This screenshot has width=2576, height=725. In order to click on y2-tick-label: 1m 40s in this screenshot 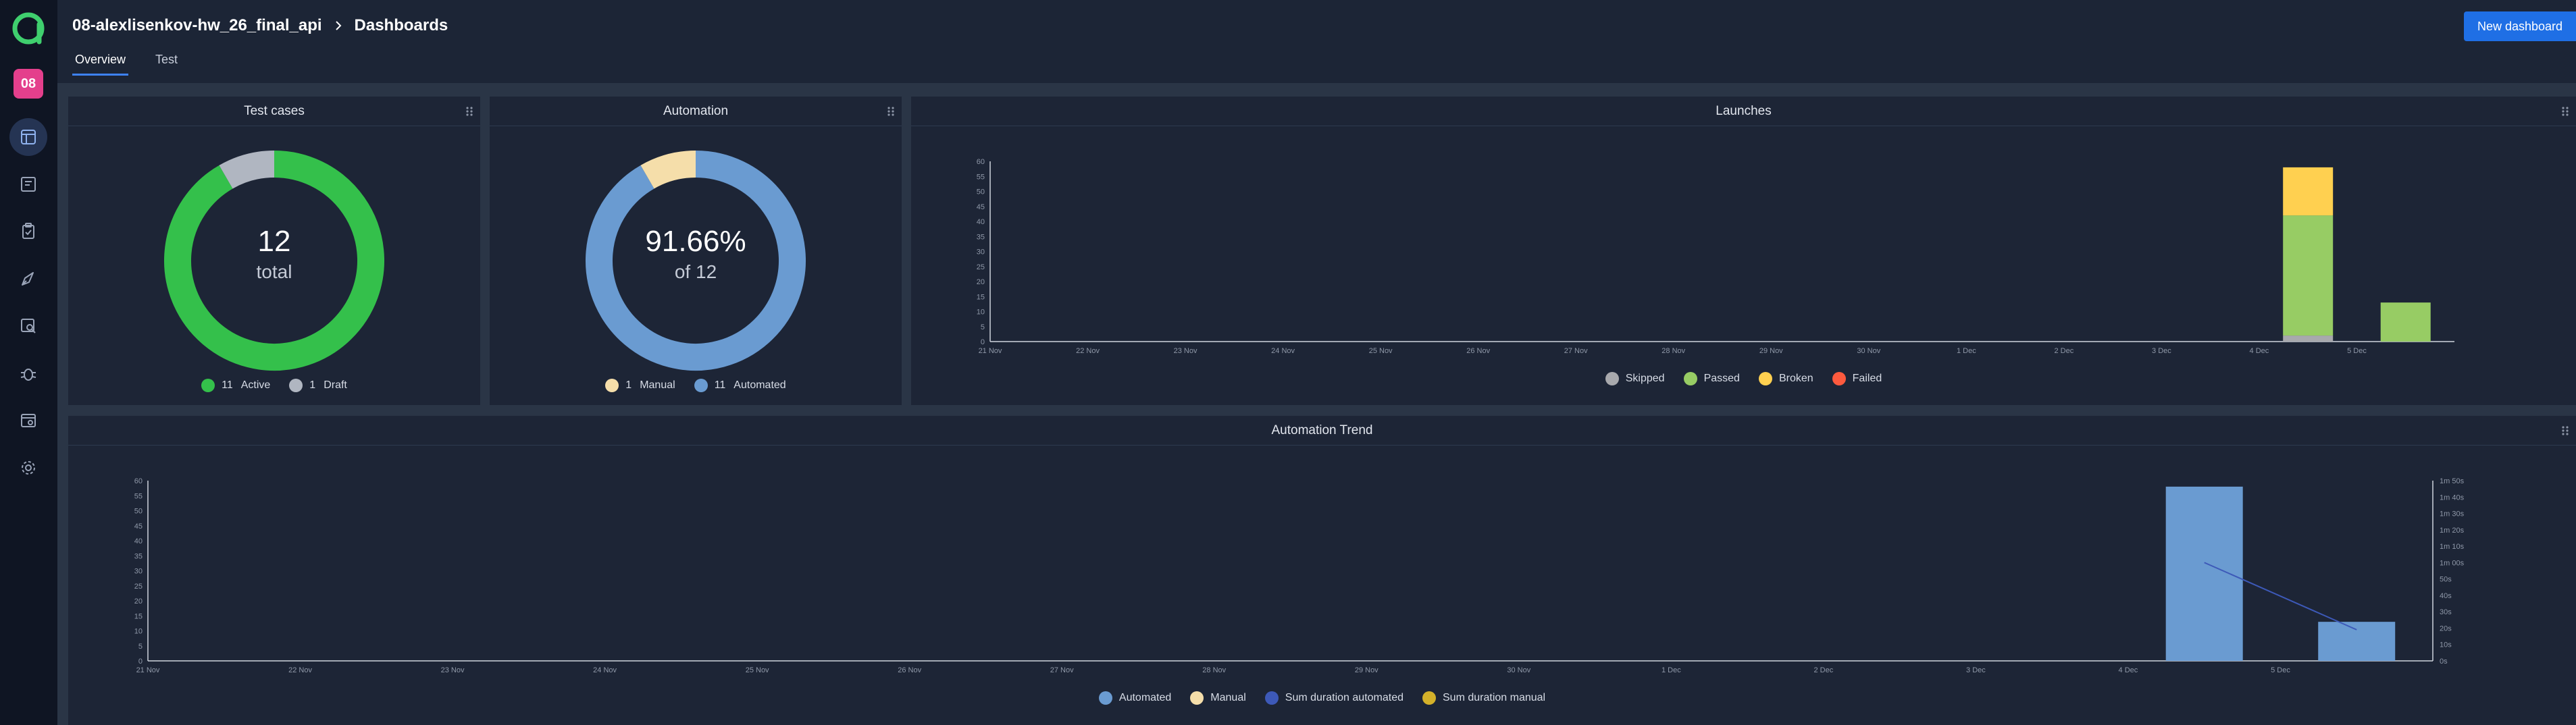, I will do `click(2452, 497)`.